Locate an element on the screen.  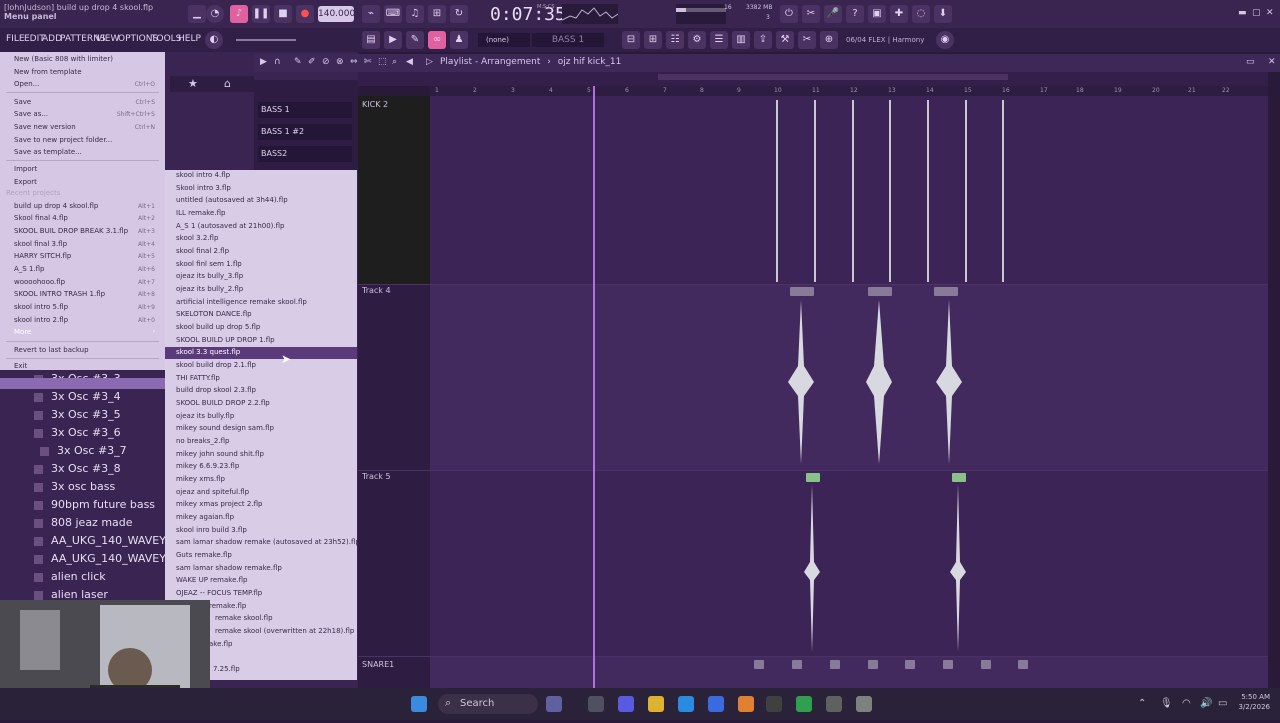
typing-keyboard-icon: ⌨ is located at coordinates (393, 14).